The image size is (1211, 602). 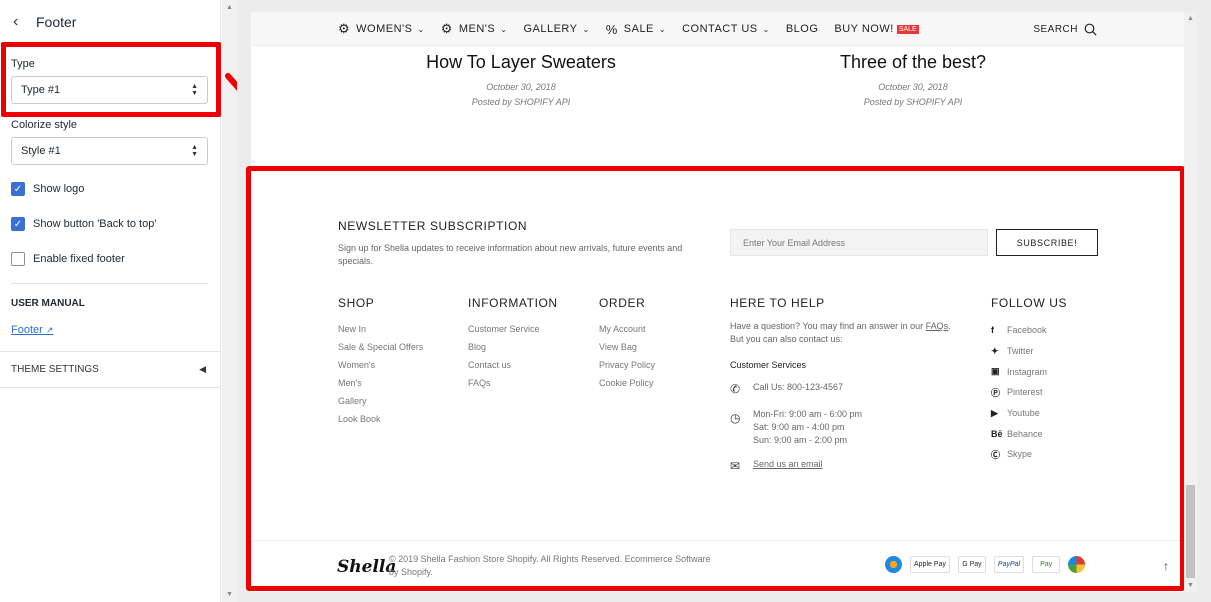 I want to click on social-link-pinterest: Ⓟ Pinterest, so click(x=1029, y=392).